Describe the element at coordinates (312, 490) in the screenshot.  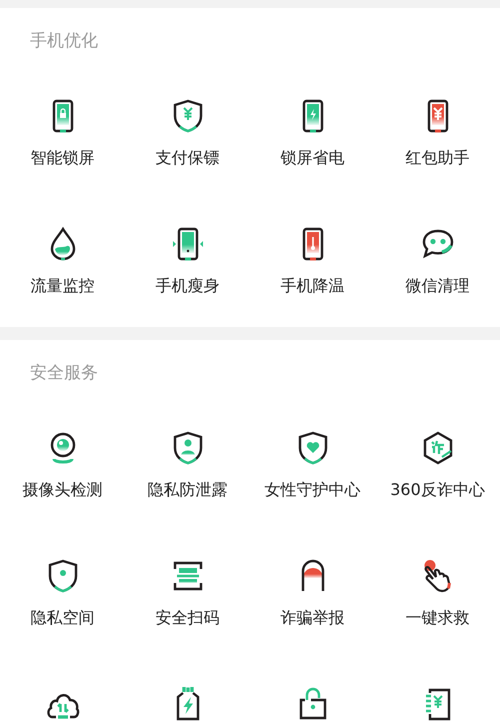
I see `tool-label: 女性守护中心` at that location.